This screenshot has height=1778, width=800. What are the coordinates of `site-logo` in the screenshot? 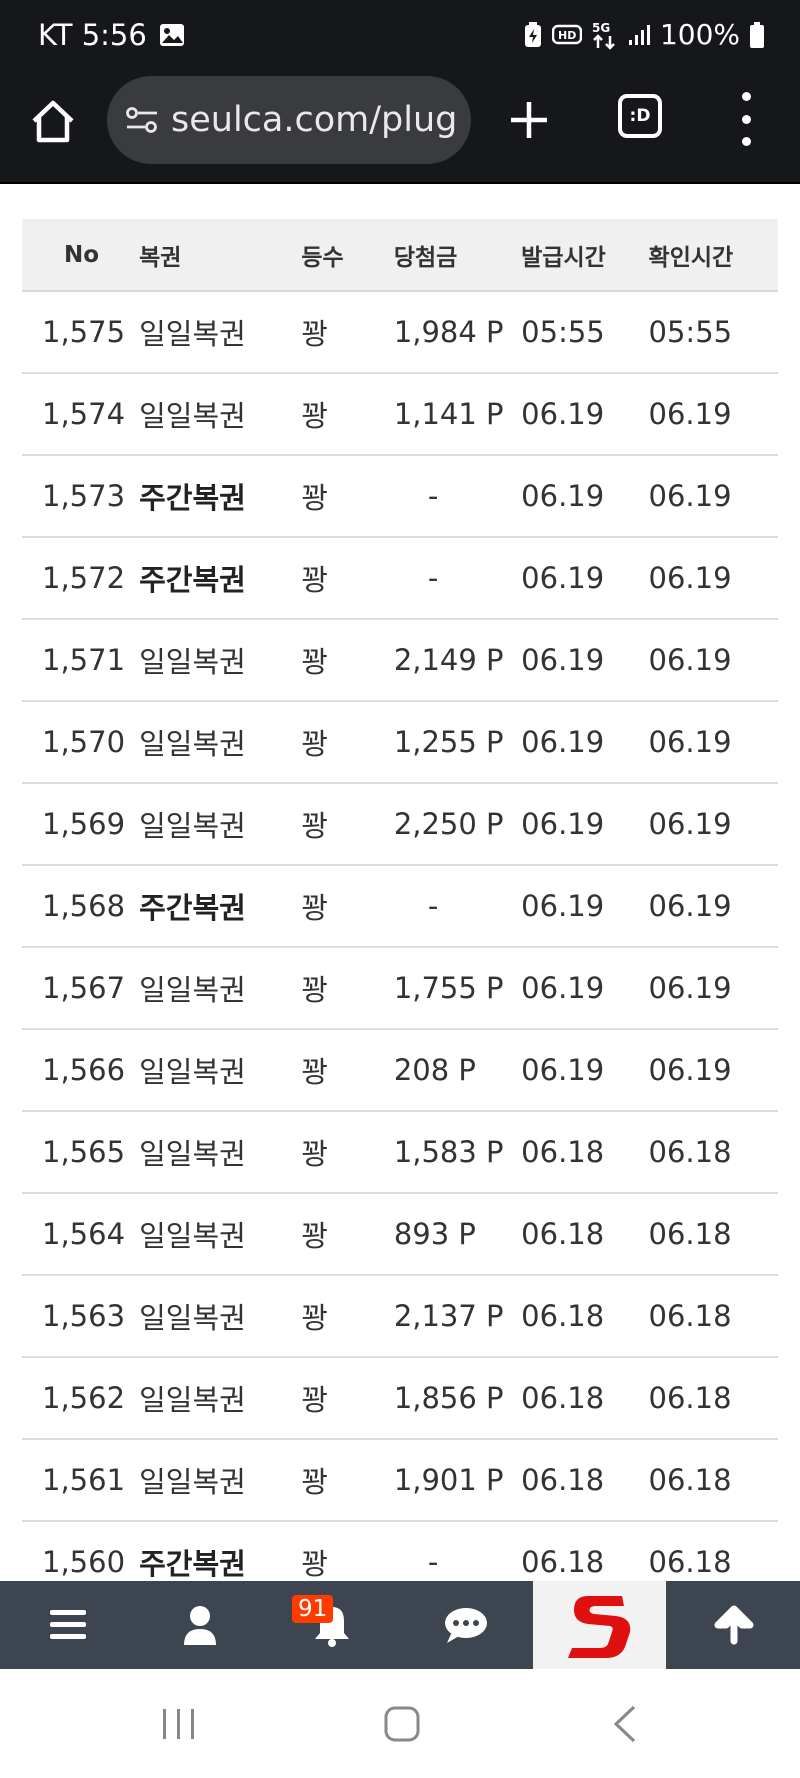 It's located at (599, 1625).